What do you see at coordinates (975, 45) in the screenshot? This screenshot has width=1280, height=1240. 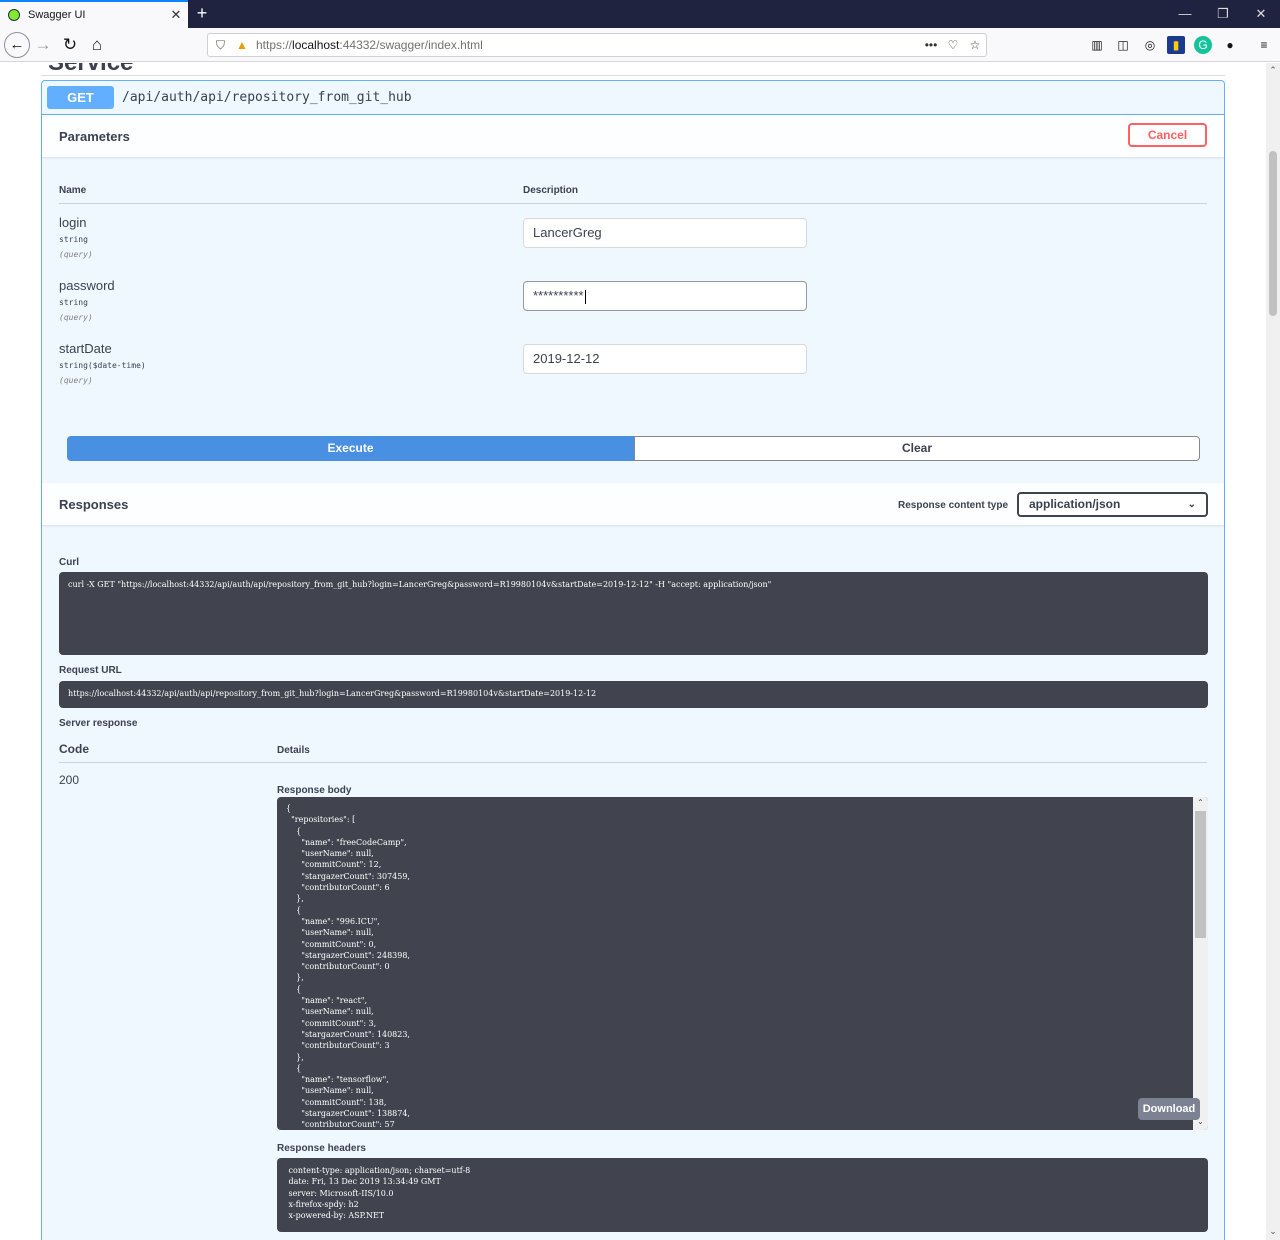 I see `bookmark-star-icon: ☆` at bounding box center [975, 45].